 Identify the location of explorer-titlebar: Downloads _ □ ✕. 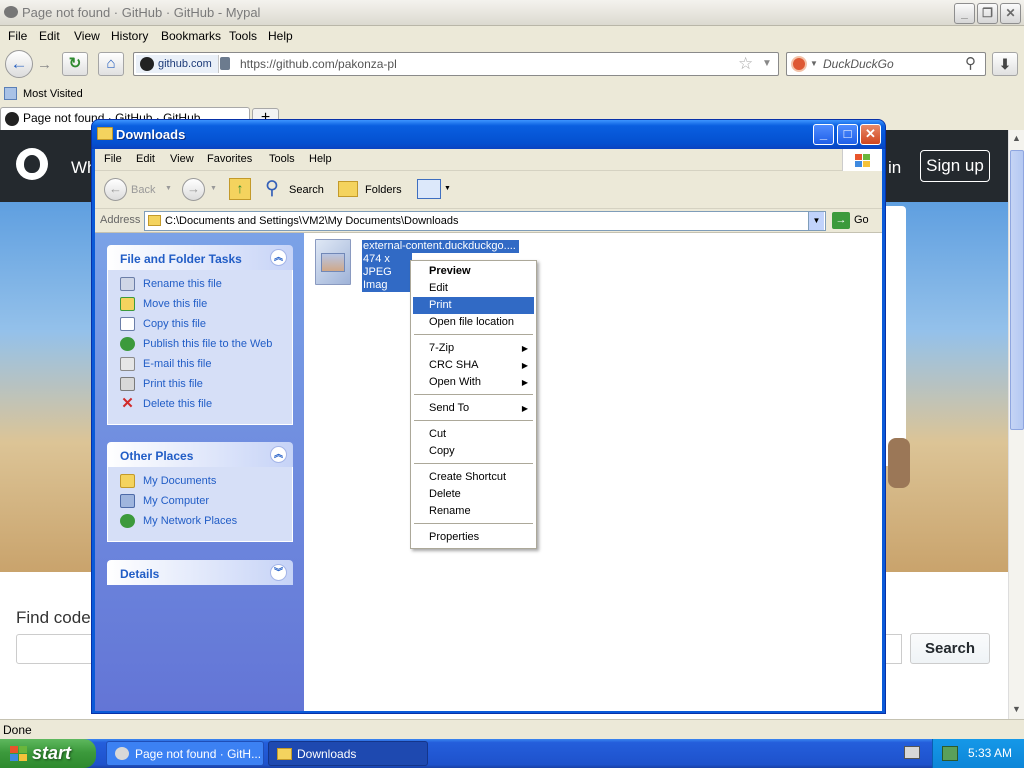
(488, 134).